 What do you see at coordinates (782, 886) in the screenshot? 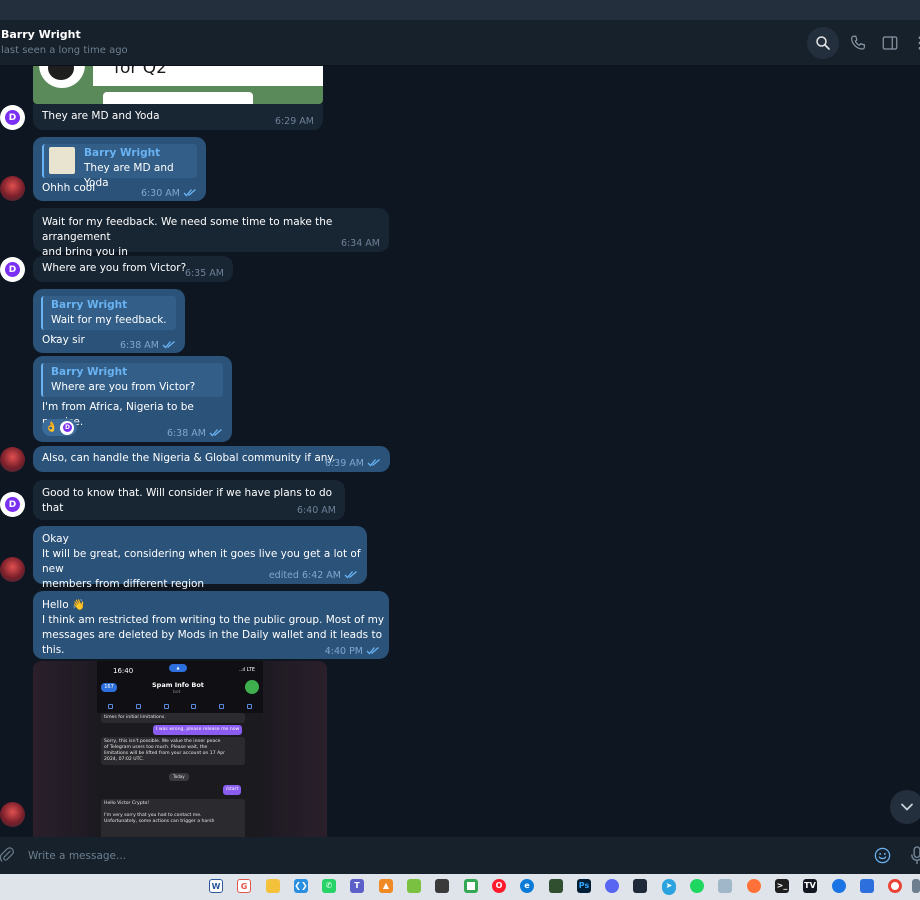
I see `terminal-icon: >_` at bounding box center [782, 886].